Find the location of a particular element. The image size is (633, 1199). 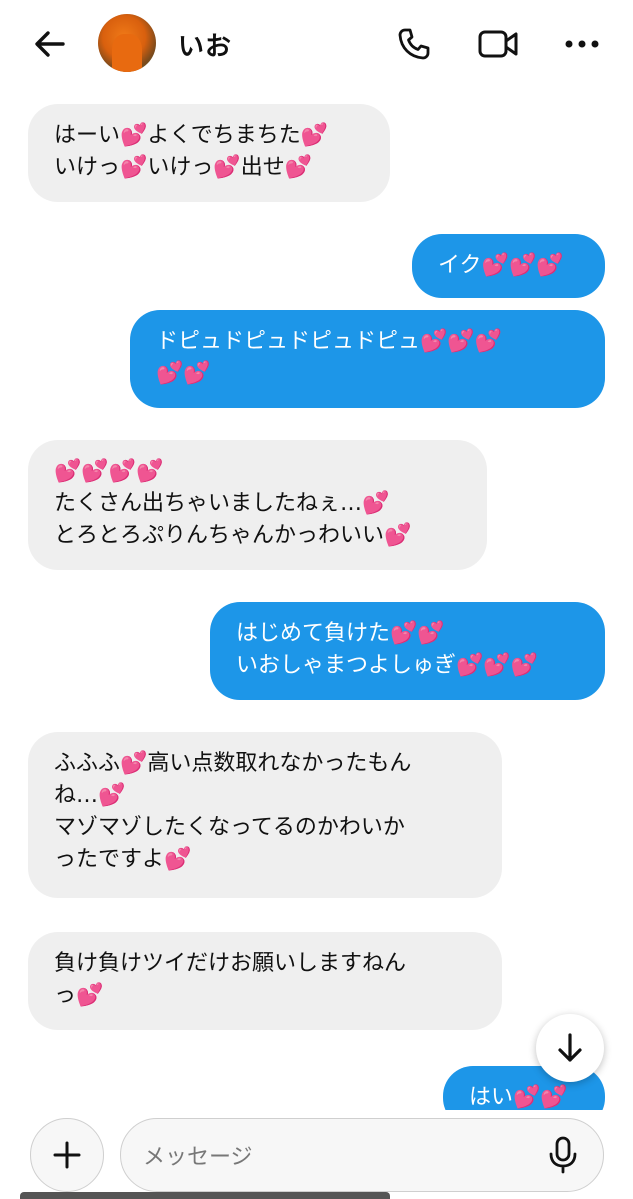

outgoing-message: はじめて負けた💕💕 いおしゃまつよしゅぎ💕💕💕 is located at coordinates (407, 651).